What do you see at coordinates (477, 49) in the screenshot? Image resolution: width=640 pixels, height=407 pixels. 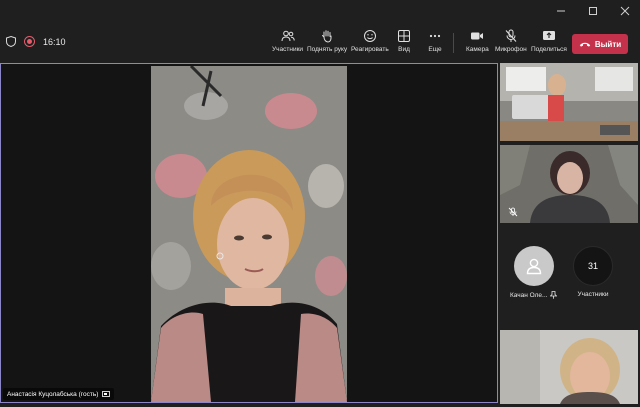 I see `camera-label: Камера` at bounding box center [477, 49].